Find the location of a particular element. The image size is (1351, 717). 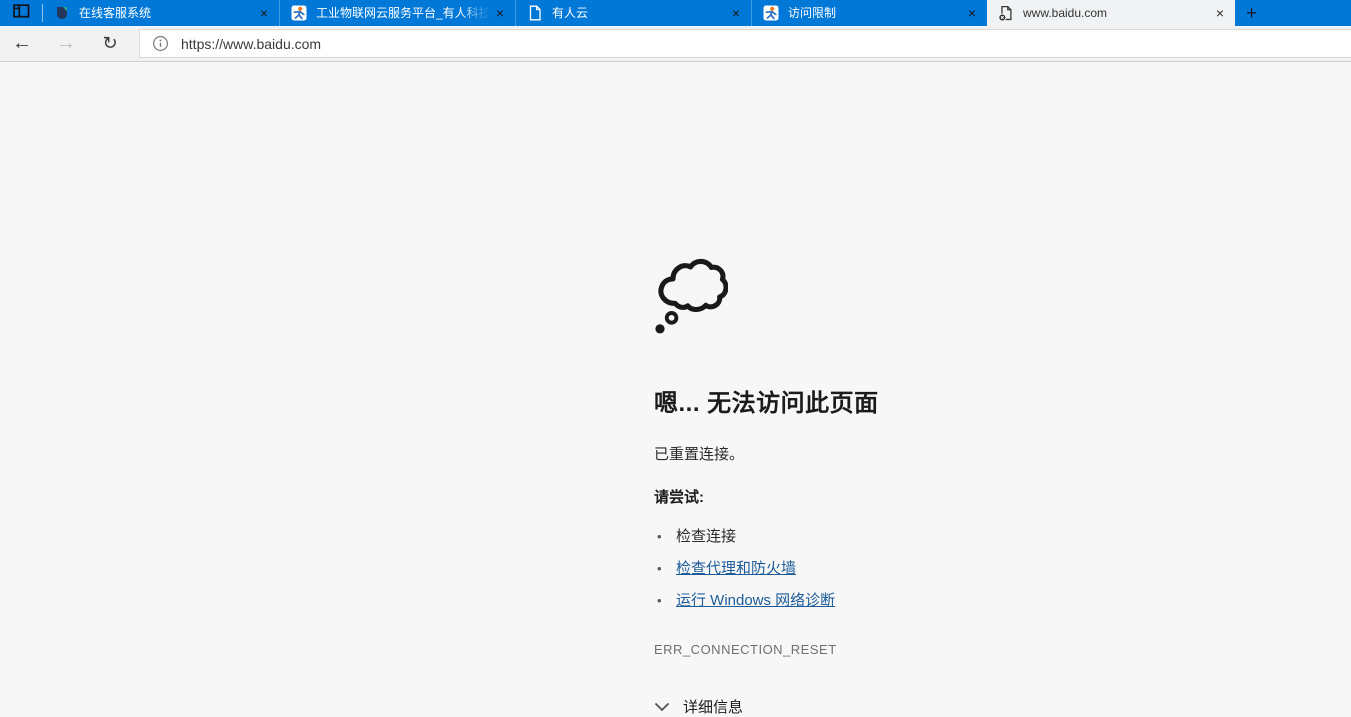

details-label: 详细信息 is located at coordinates (713, 707).